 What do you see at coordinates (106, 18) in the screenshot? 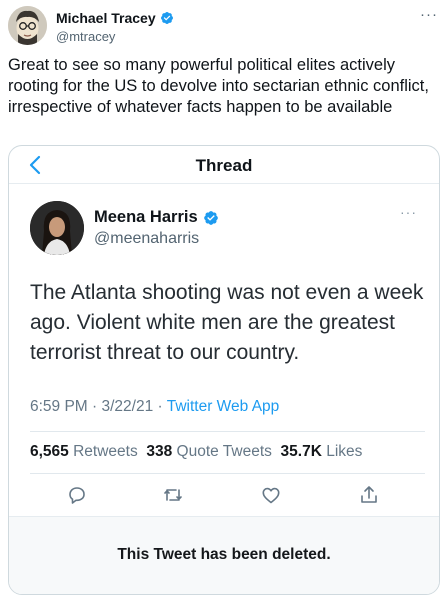
I see `author-name-text: Michael Tracey` at bounding box center [106, 18].